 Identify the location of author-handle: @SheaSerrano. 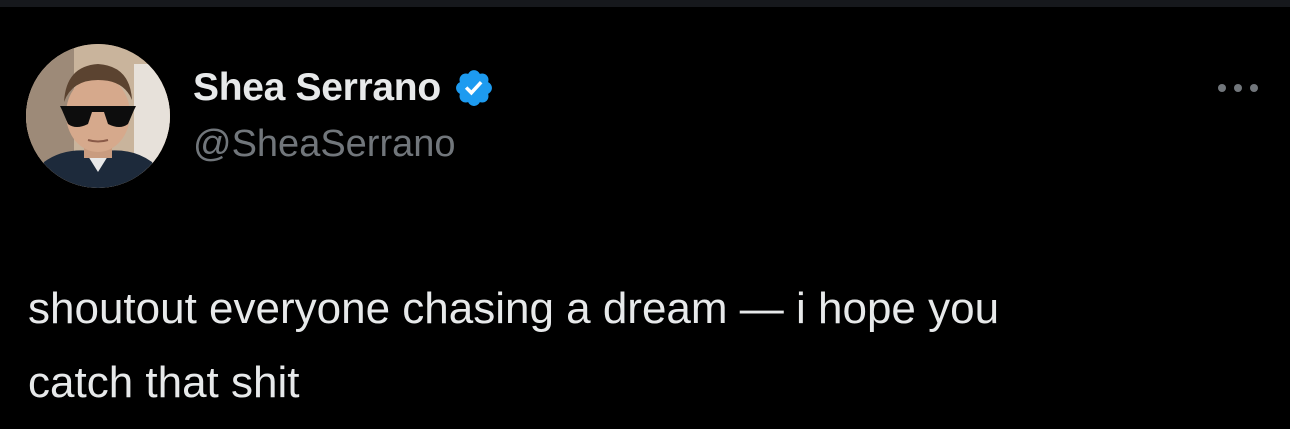
(344, 144).